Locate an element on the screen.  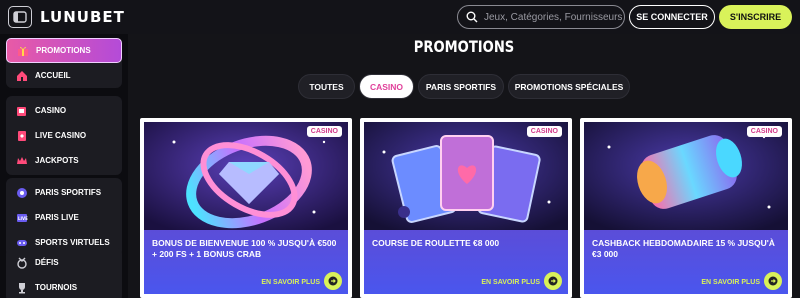
sidebar-item-label: PROMOTIONS is located at coordinates (63, 50).